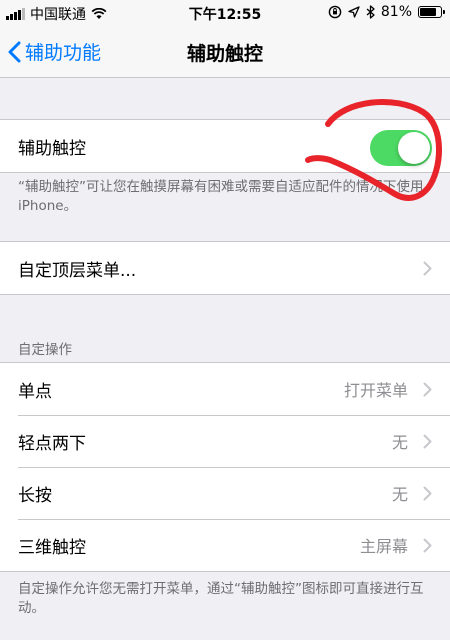 The height and width of the screenshot is (640, 450). Describe the element at coordinates (221, 598) in the screenshot. I see `custom-actions-footer: 自定操作允许您无需打开菜单，通过“辅助触控”图标即可直接进行互动。` at that location.